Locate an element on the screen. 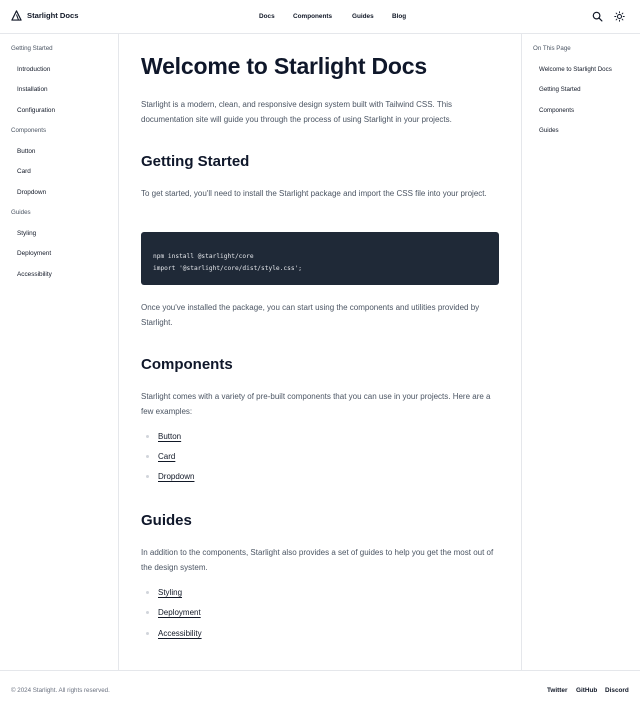 The height and width of the screenshot is (710, 640). footer-link-discord: Discord is located at coordinates (617, 690).